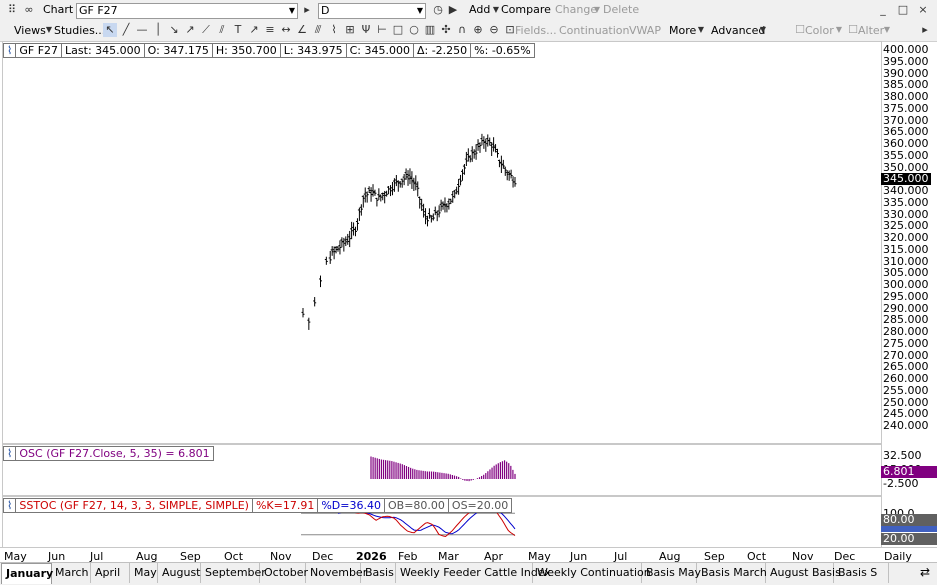 The width and height of the screenshot is (937, 585). I want to click on tab-weekly-feeder-cattle-index: Weekly Feeder Cattle Index, so click(473, 573).